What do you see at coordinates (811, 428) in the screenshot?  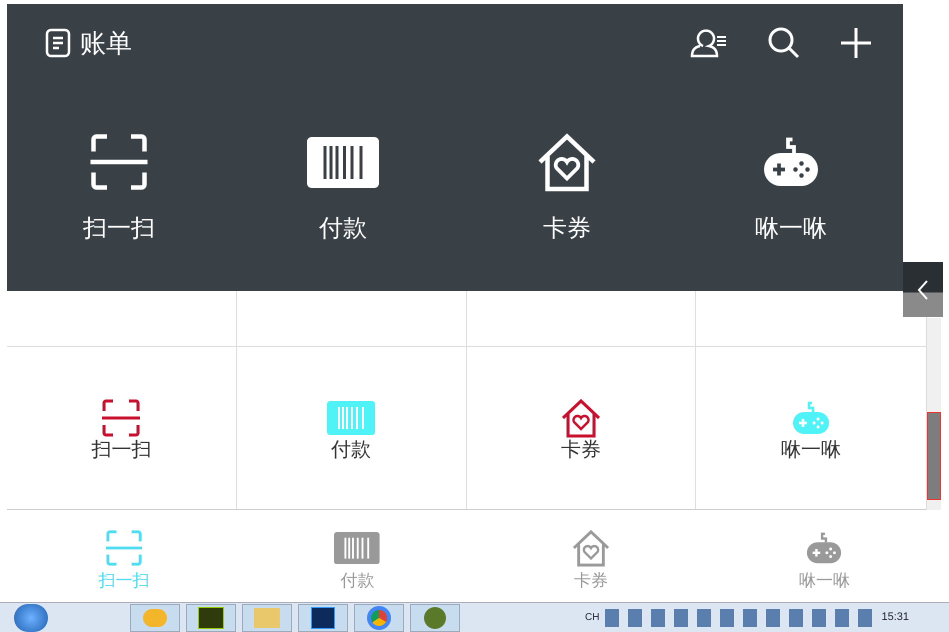 I see `grid-item: 咻一咻` at bounding box center [811, 428].